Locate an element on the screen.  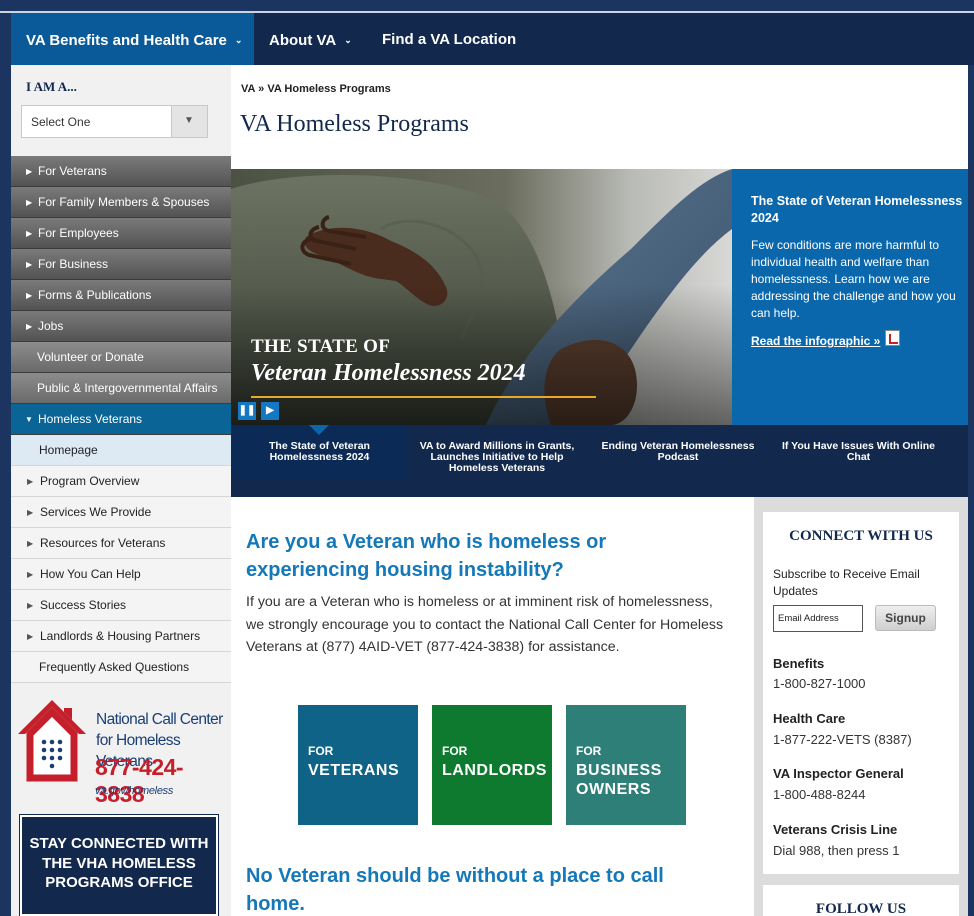
sidebar-item-homeless-veterans: ▼ Homeless Veterans is located at coordinates (121, 419).